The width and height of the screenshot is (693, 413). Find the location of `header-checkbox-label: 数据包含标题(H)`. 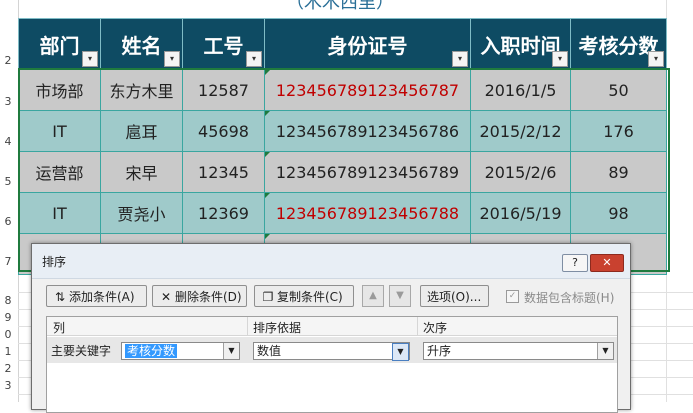

header-checkbox-label: 数据包含标题(H) is located at coordinates (569, 298).